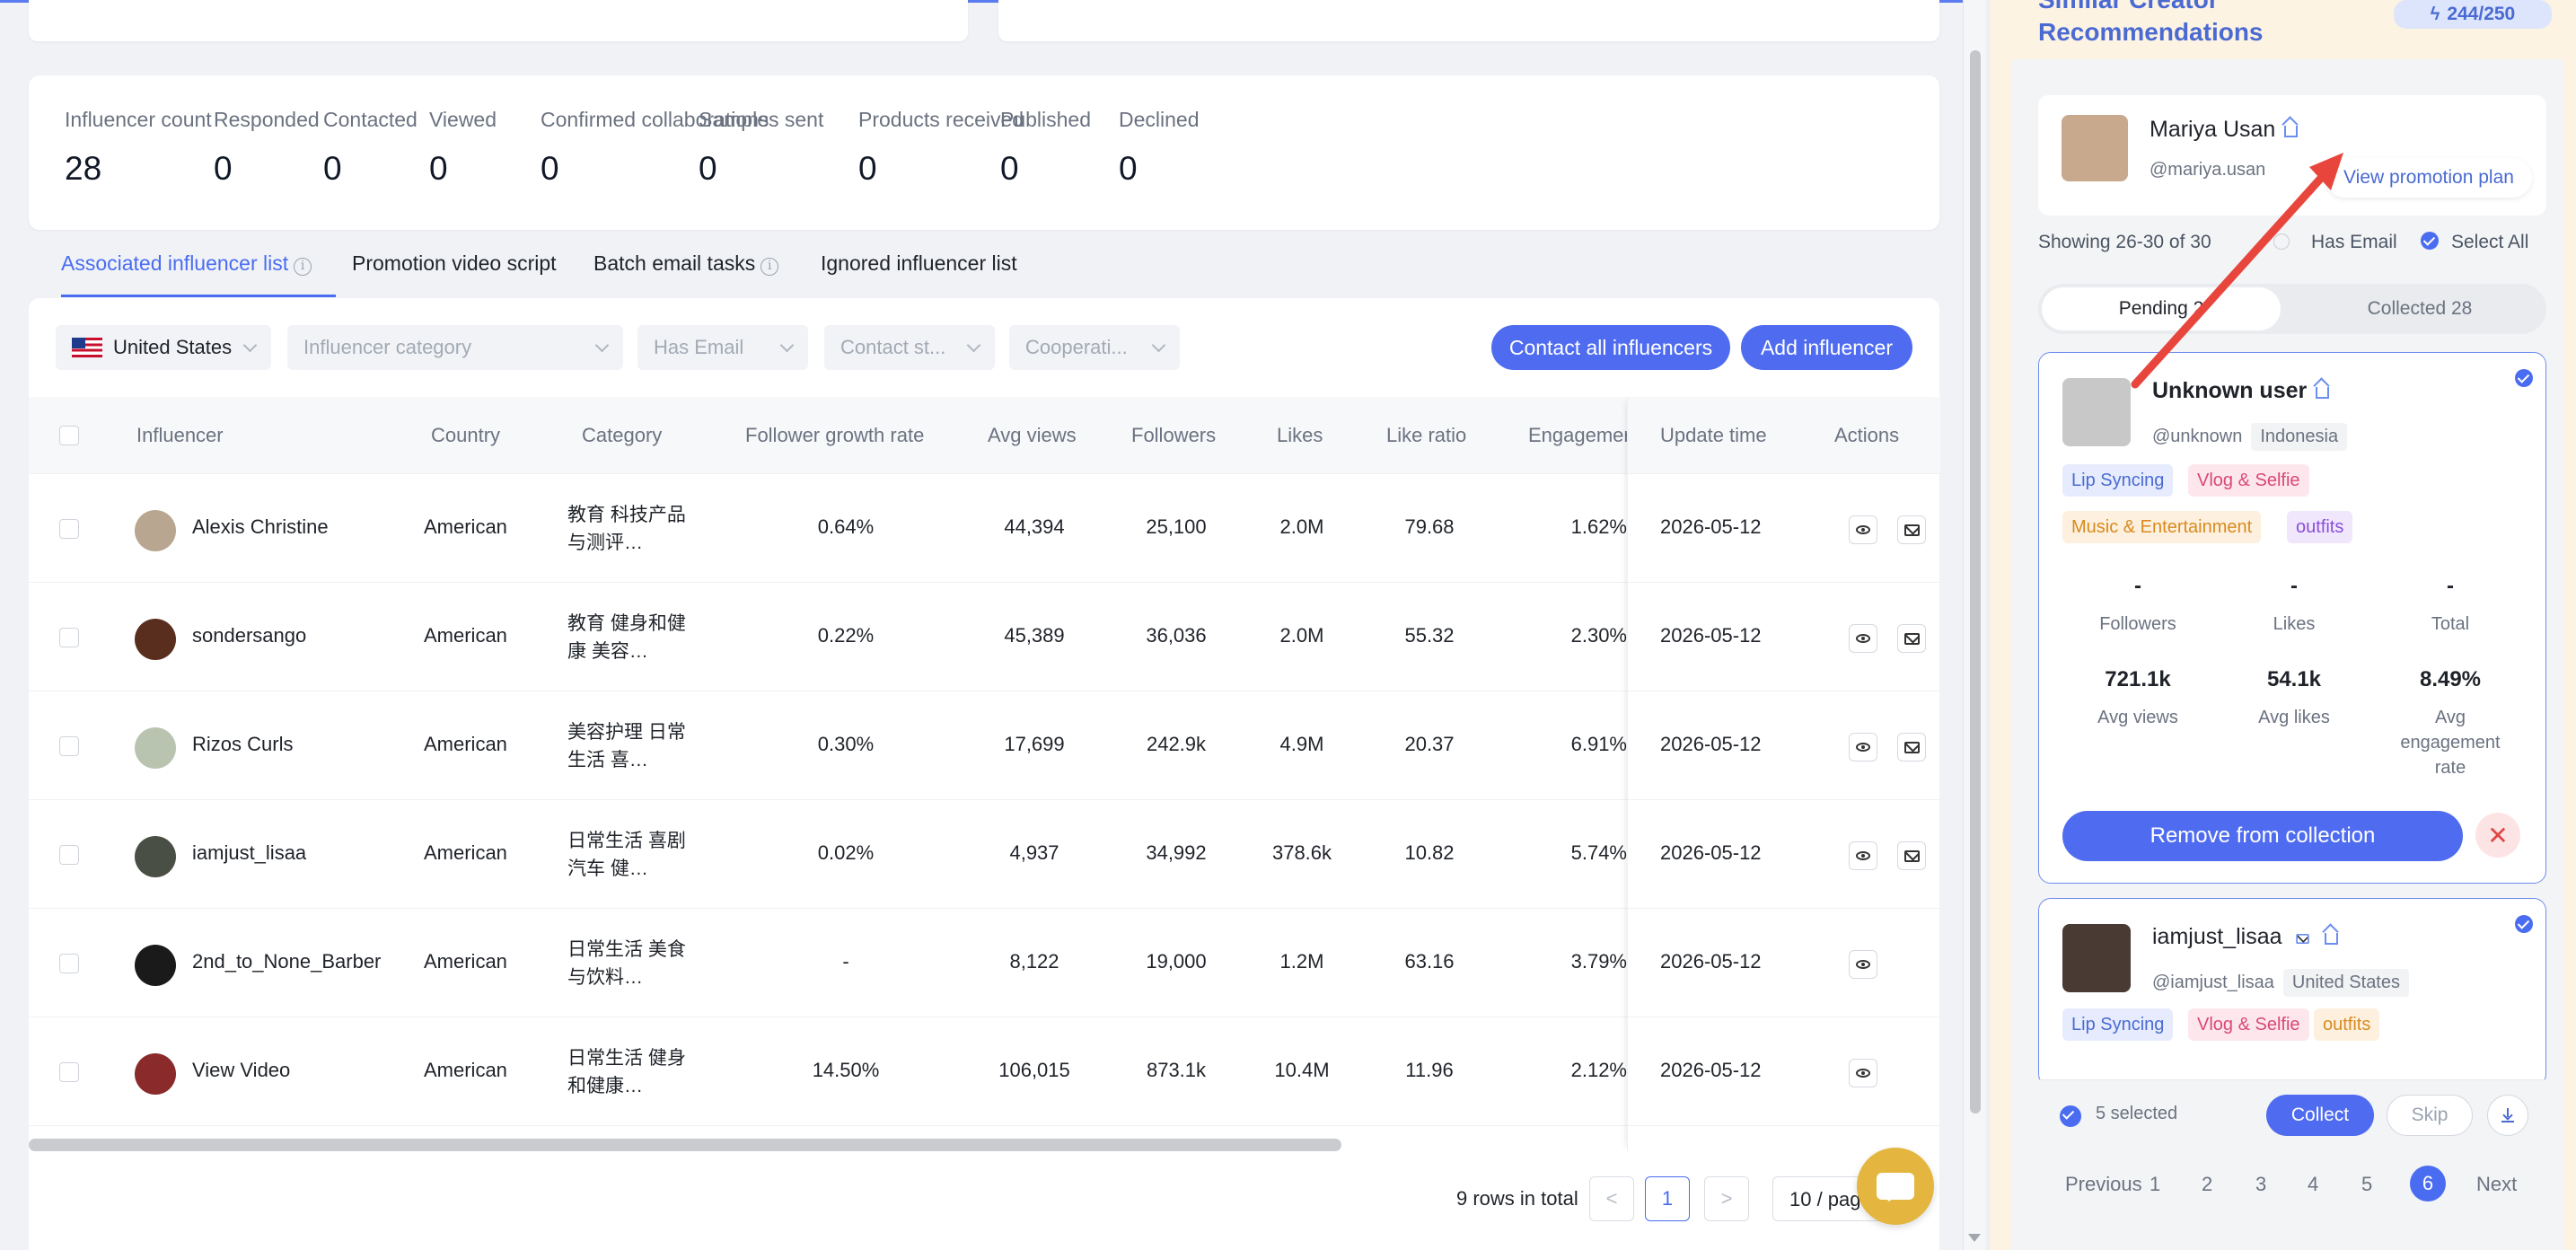 Image resolution: width=2576 pixels, height=1250 pixels. Describe the element at coordinates (1975, 582) in the screenshot. I see `vertical-scrollbar-thumb` at that location.